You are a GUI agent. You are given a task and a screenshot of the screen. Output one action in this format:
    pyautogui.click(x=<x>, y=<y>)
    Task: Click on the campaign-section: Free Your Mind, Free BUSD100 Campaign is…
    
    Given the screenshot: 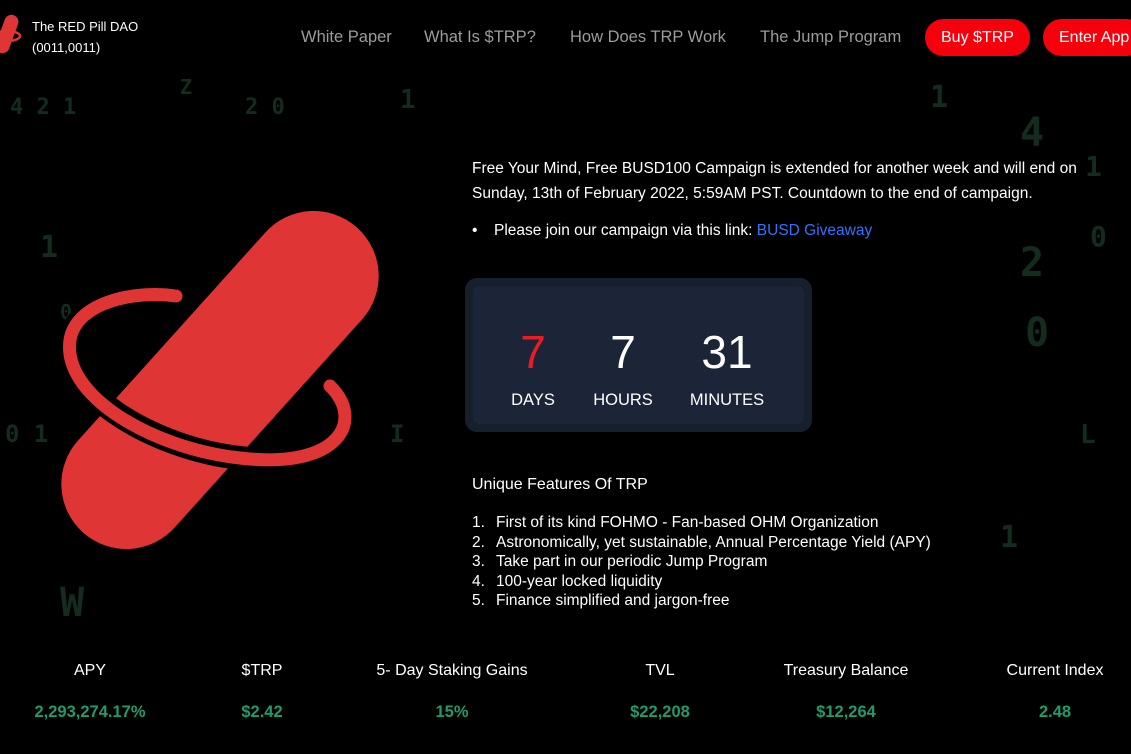 What is the action you would take?
    pyautogui.click(x=792, y=181)
    